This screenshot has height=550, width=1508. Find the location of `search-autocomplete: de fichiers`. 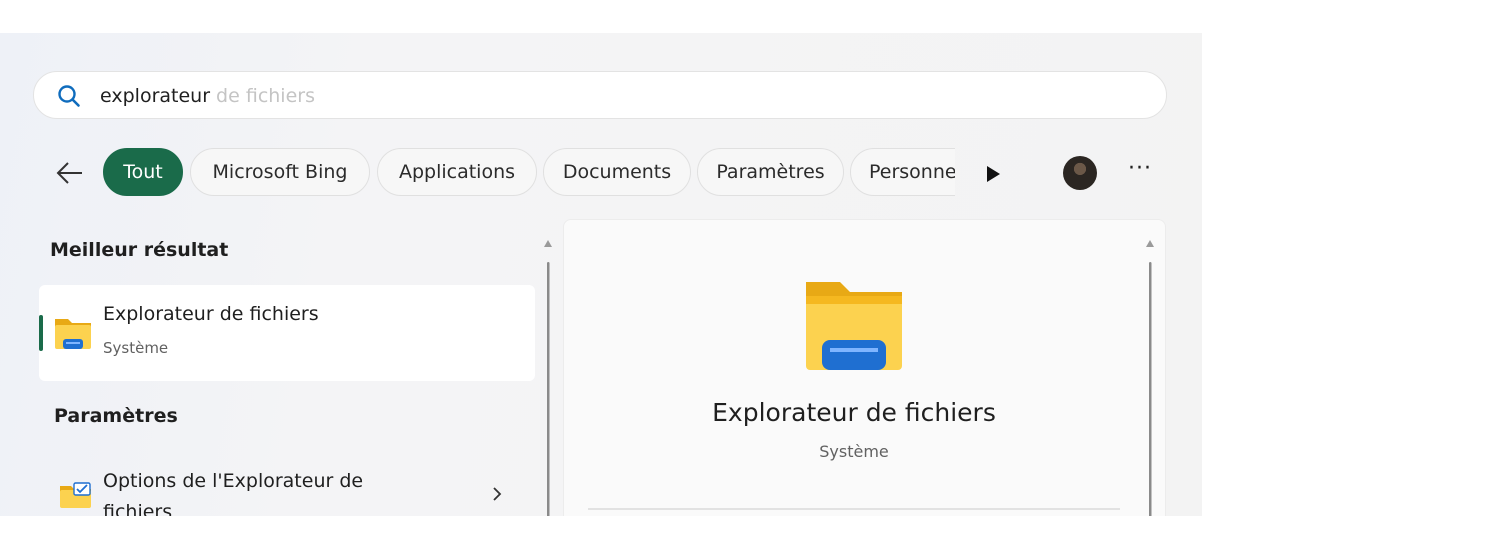

search-autocomplete: de fichiers is located at coordinates (262, 96).